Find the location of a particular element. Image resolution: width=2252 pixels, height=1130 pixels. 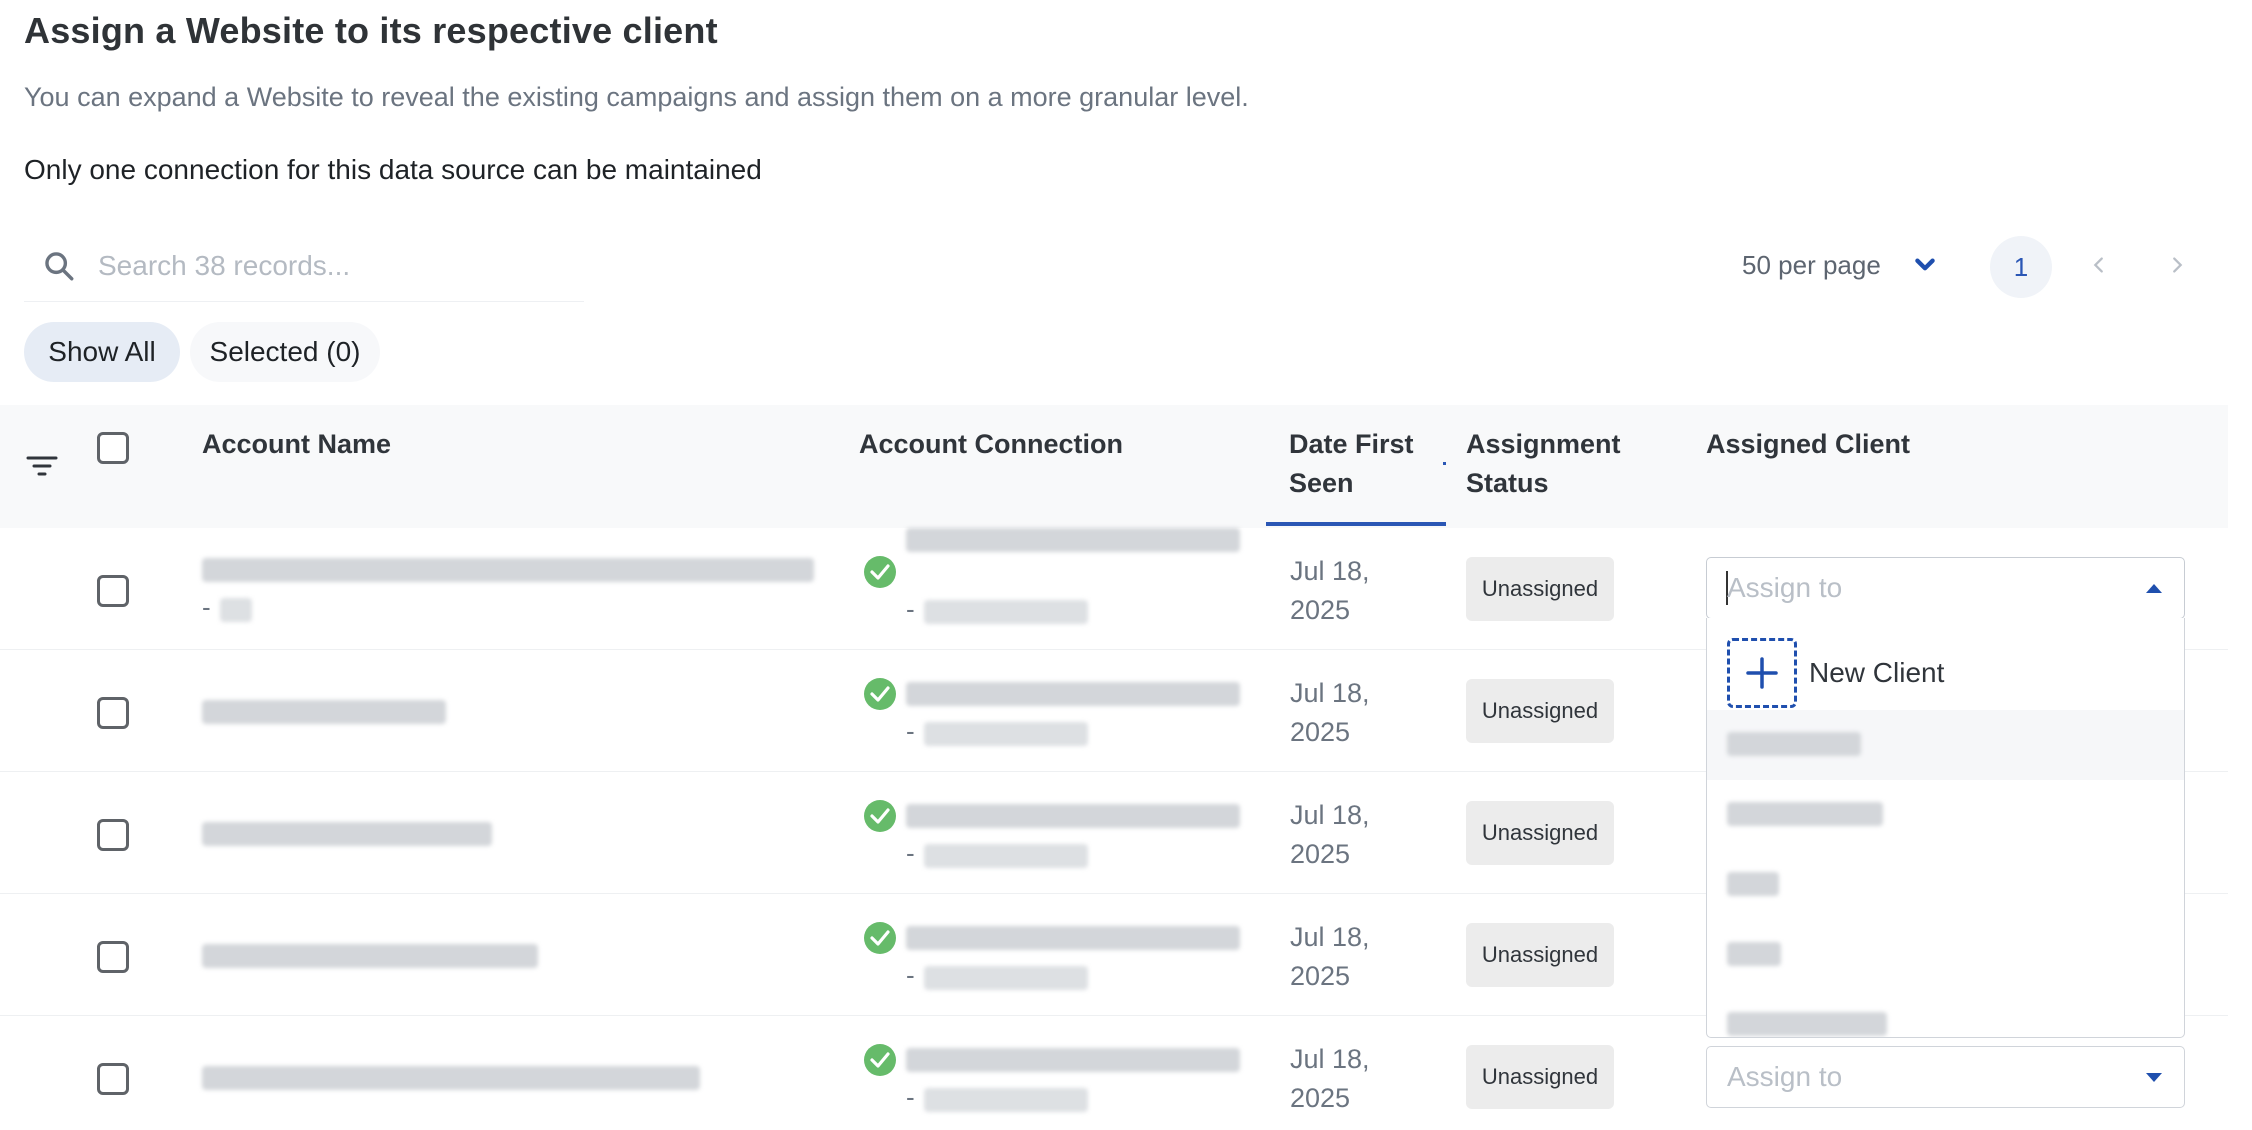

column-account-connection: Account Connection is located at coordinates (991, 444).